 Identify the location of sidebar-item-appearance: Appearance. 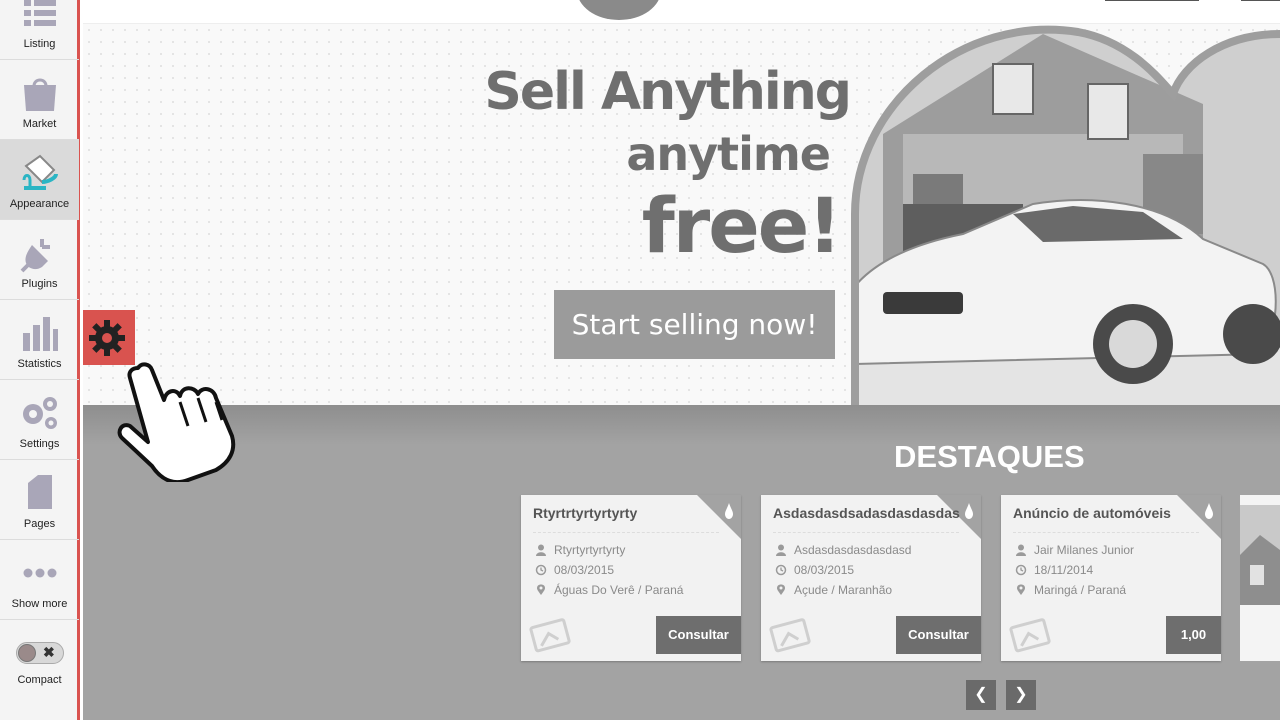
(39, 180).